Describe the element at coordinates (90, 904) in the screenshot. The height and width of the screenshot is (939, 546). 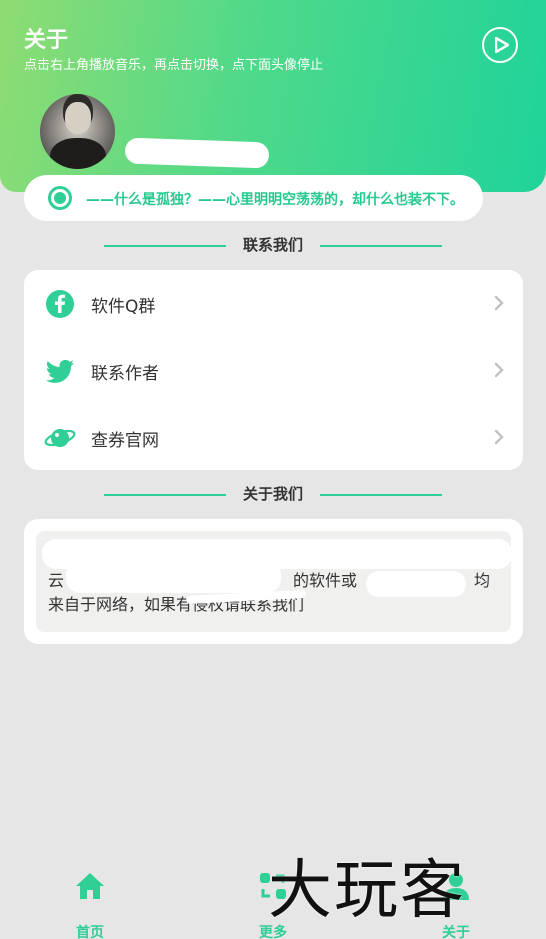
I see `tab-home: 首页` at that location.